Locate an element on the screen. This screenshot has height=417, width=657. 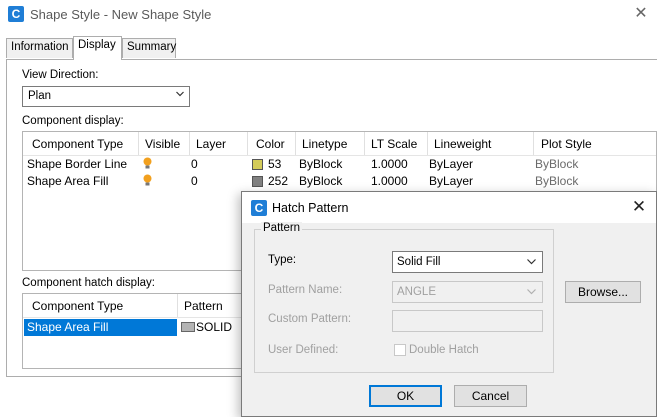
tab-summary: Summary is located at coordinates (149, 48).